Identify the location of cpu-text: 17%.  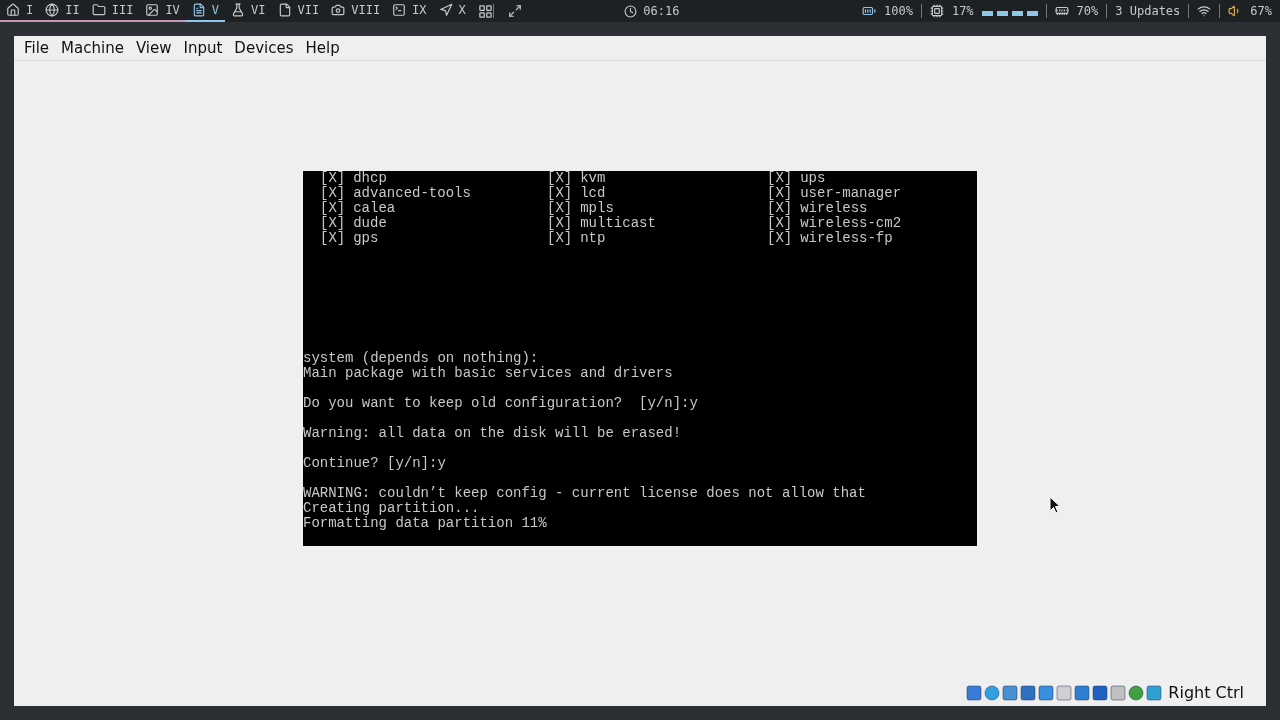
(962, 11).